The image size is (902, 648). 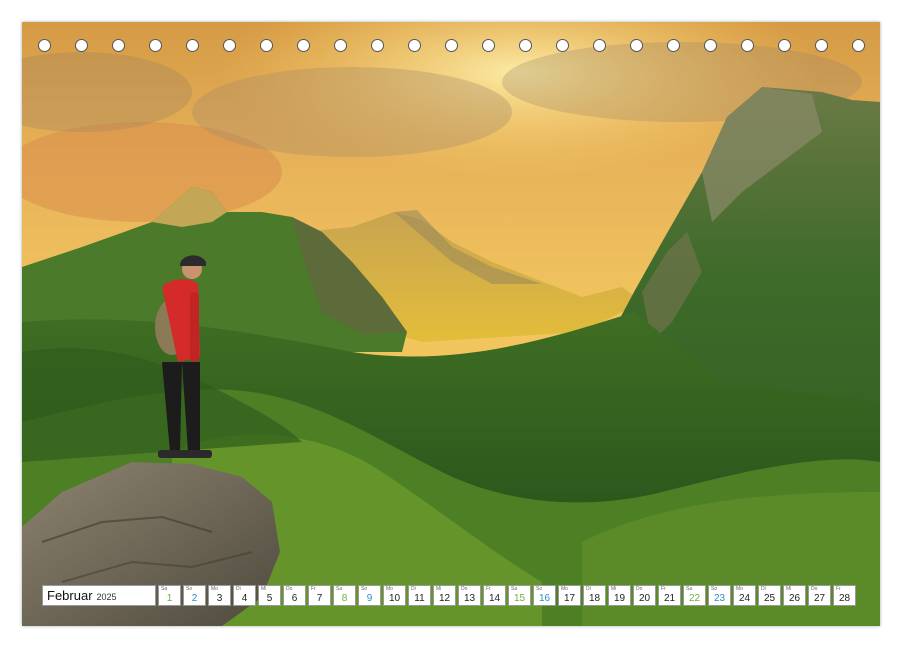 I want to click on day-cell: So 2, so click(x=194, y=595).